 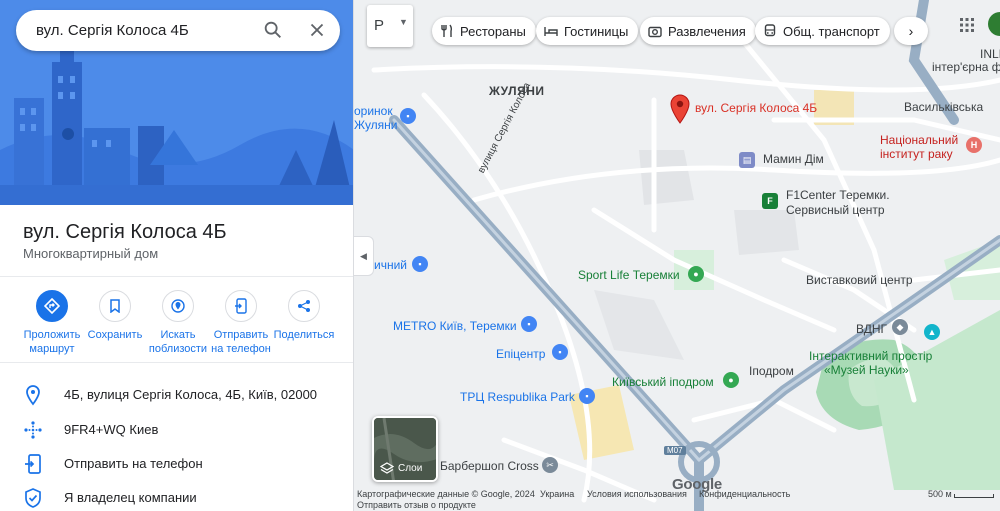 I want to click on plus-code-row: 9FR4+WQ Киев, so click(x=176, y=429).